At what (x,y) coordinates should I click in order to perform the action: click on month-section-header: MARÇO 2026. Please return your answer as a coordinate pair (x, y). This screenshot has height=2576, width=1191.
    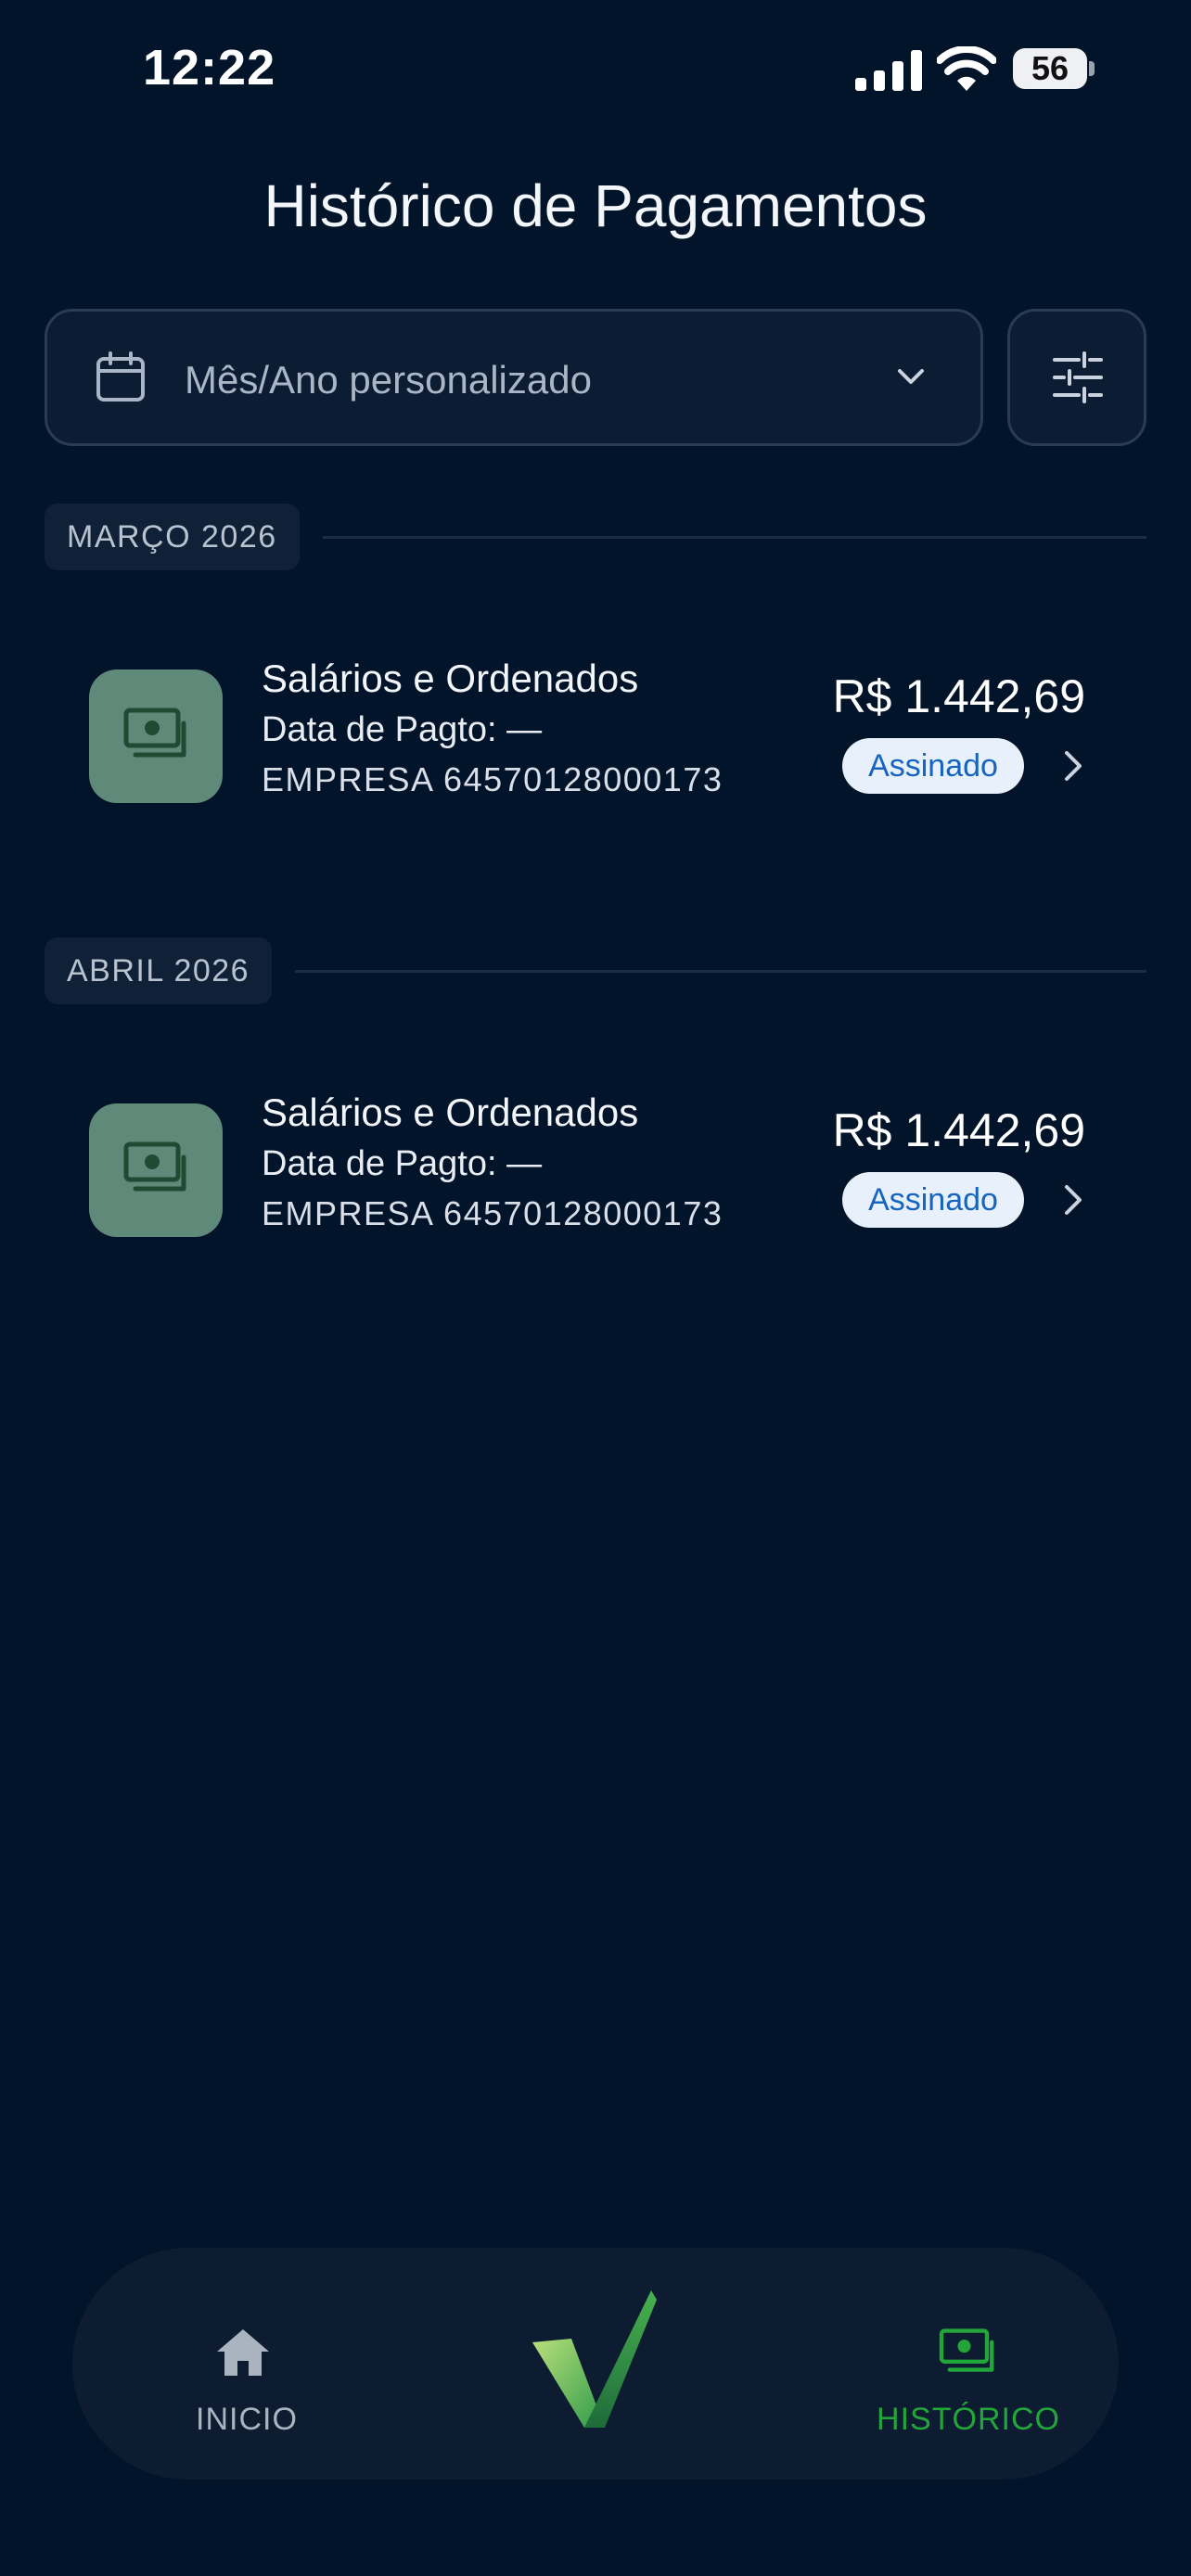
    Looking at the image, I should click on (595, 537).